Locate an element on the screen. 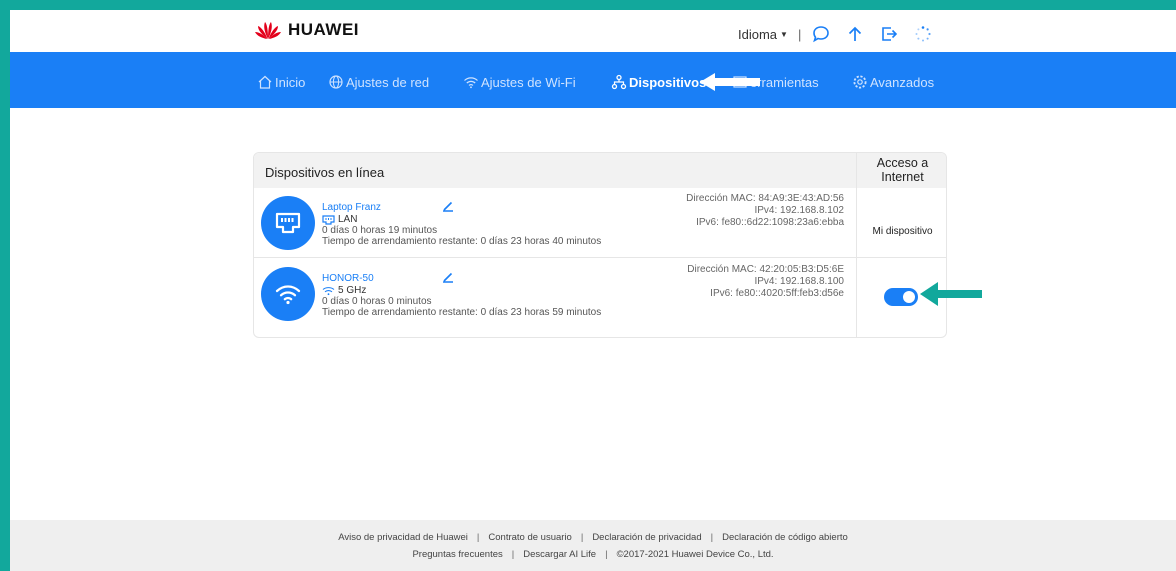  top-bar: HUAWEI Idioma ▼ | is located at coordinates (593, 31).